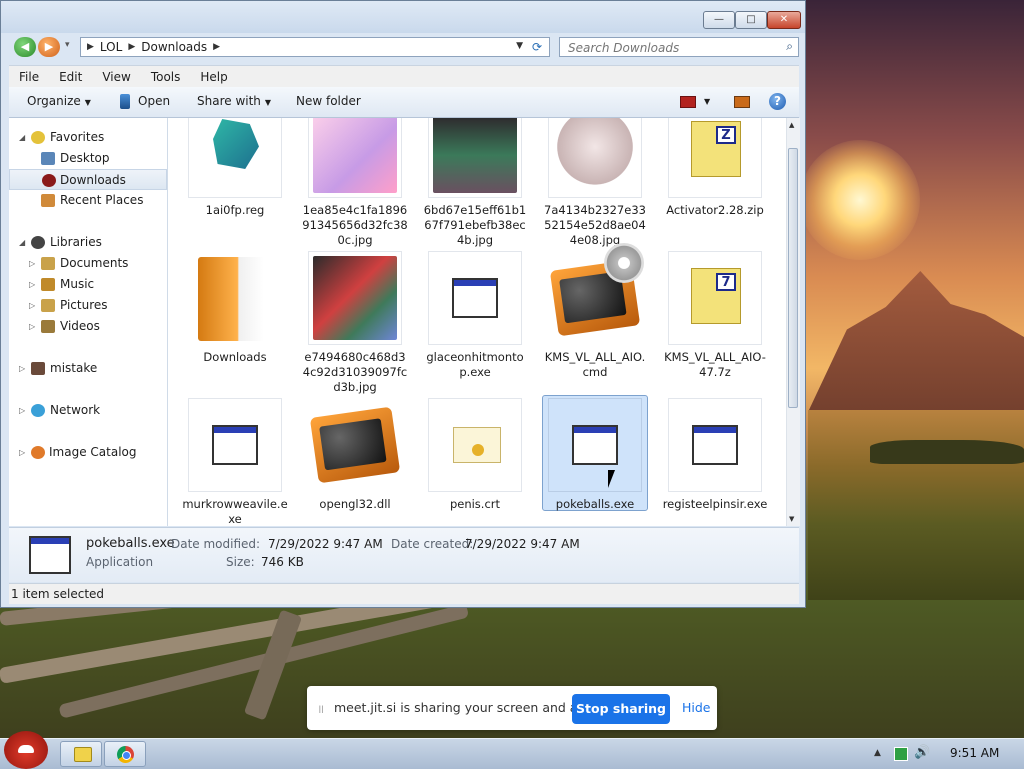 This screenshot has width=1024, height=769. I want to click on file-name: Activator2.28.zip, so click(715, 210).